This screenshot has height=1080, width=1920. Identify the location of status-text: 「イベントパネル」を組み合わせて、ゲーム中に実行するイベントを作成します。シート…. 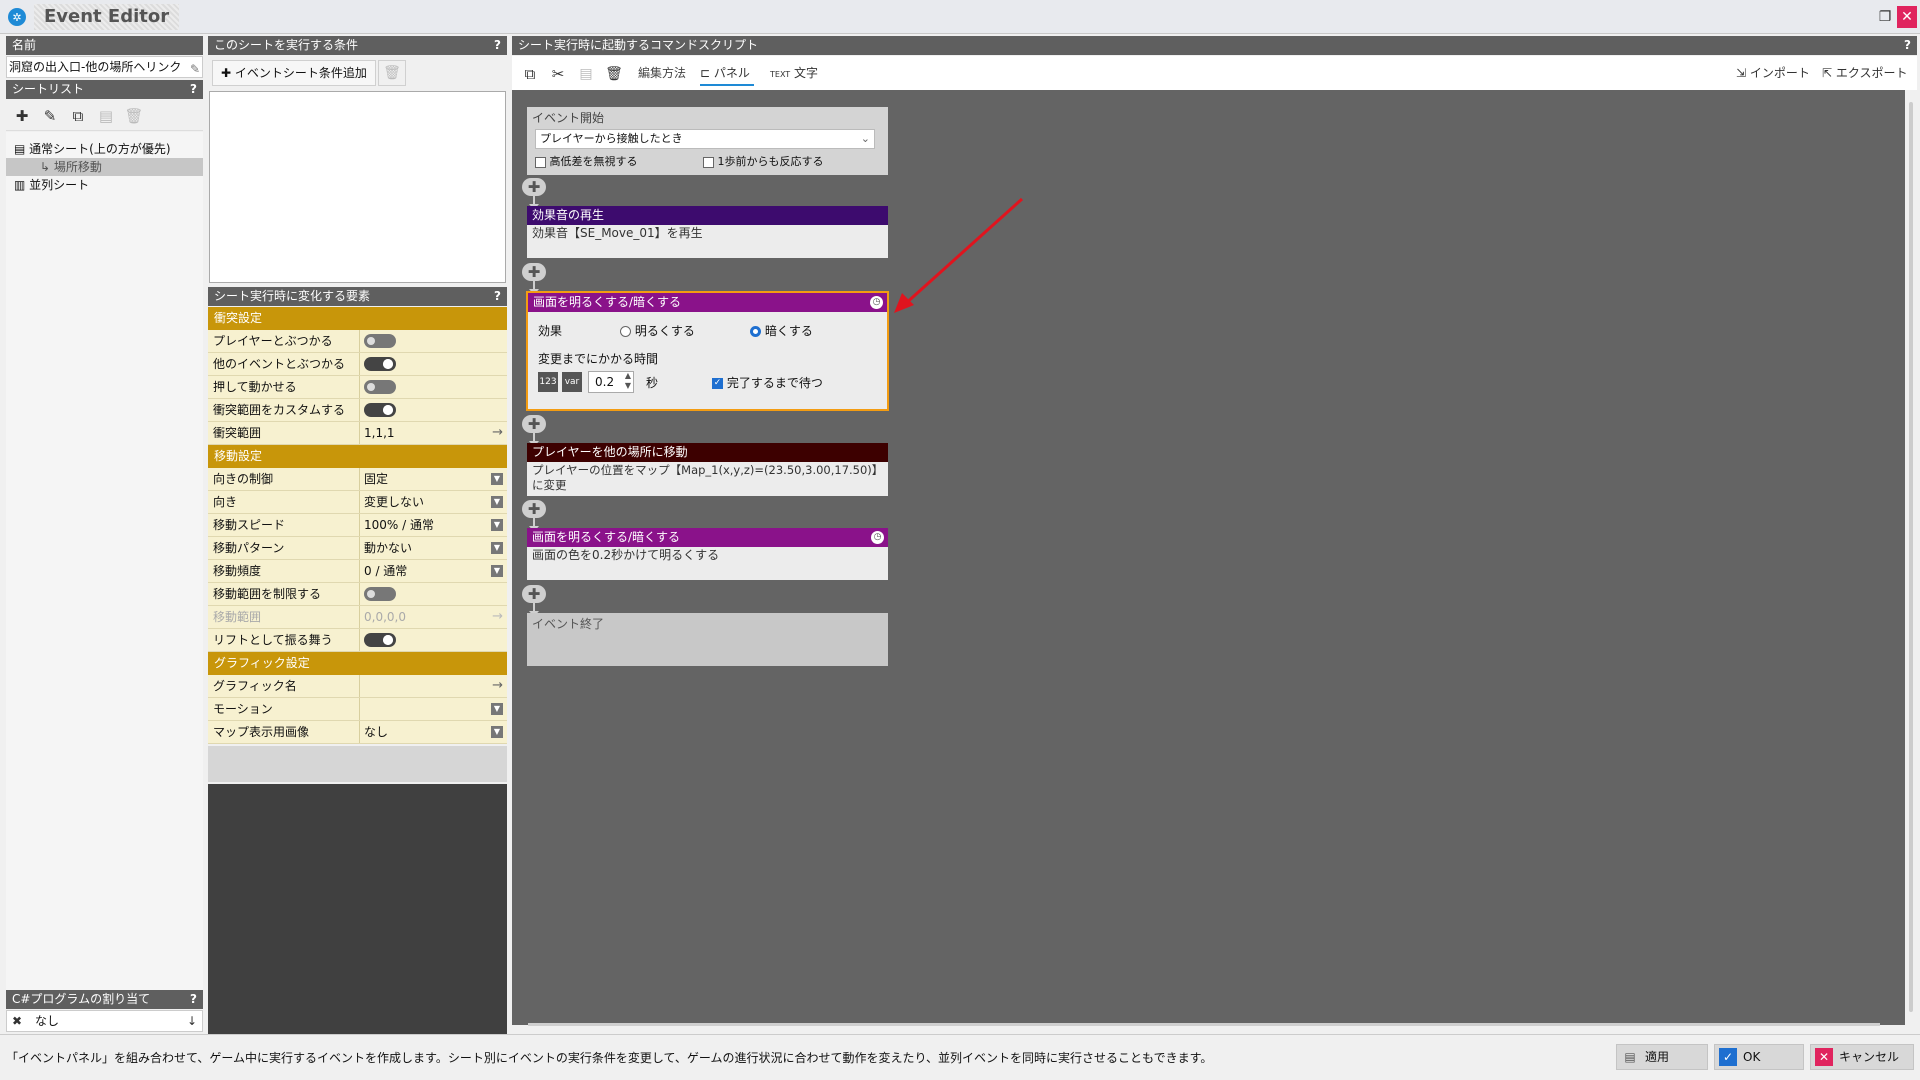
(609, 1058).